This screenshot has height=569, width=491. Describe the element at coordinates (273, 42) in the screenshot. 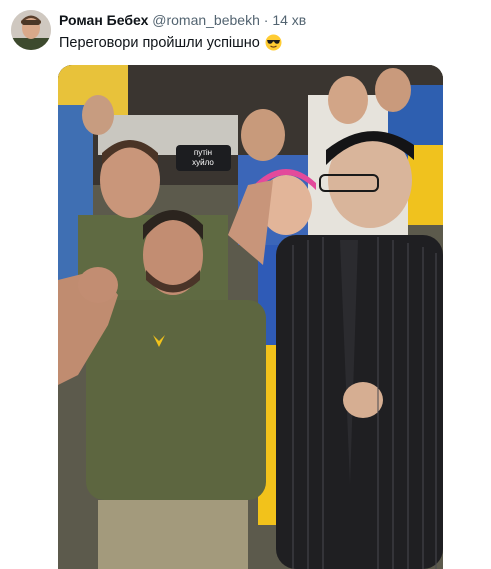

I see `sunglasses-emoji-icon` at that location.